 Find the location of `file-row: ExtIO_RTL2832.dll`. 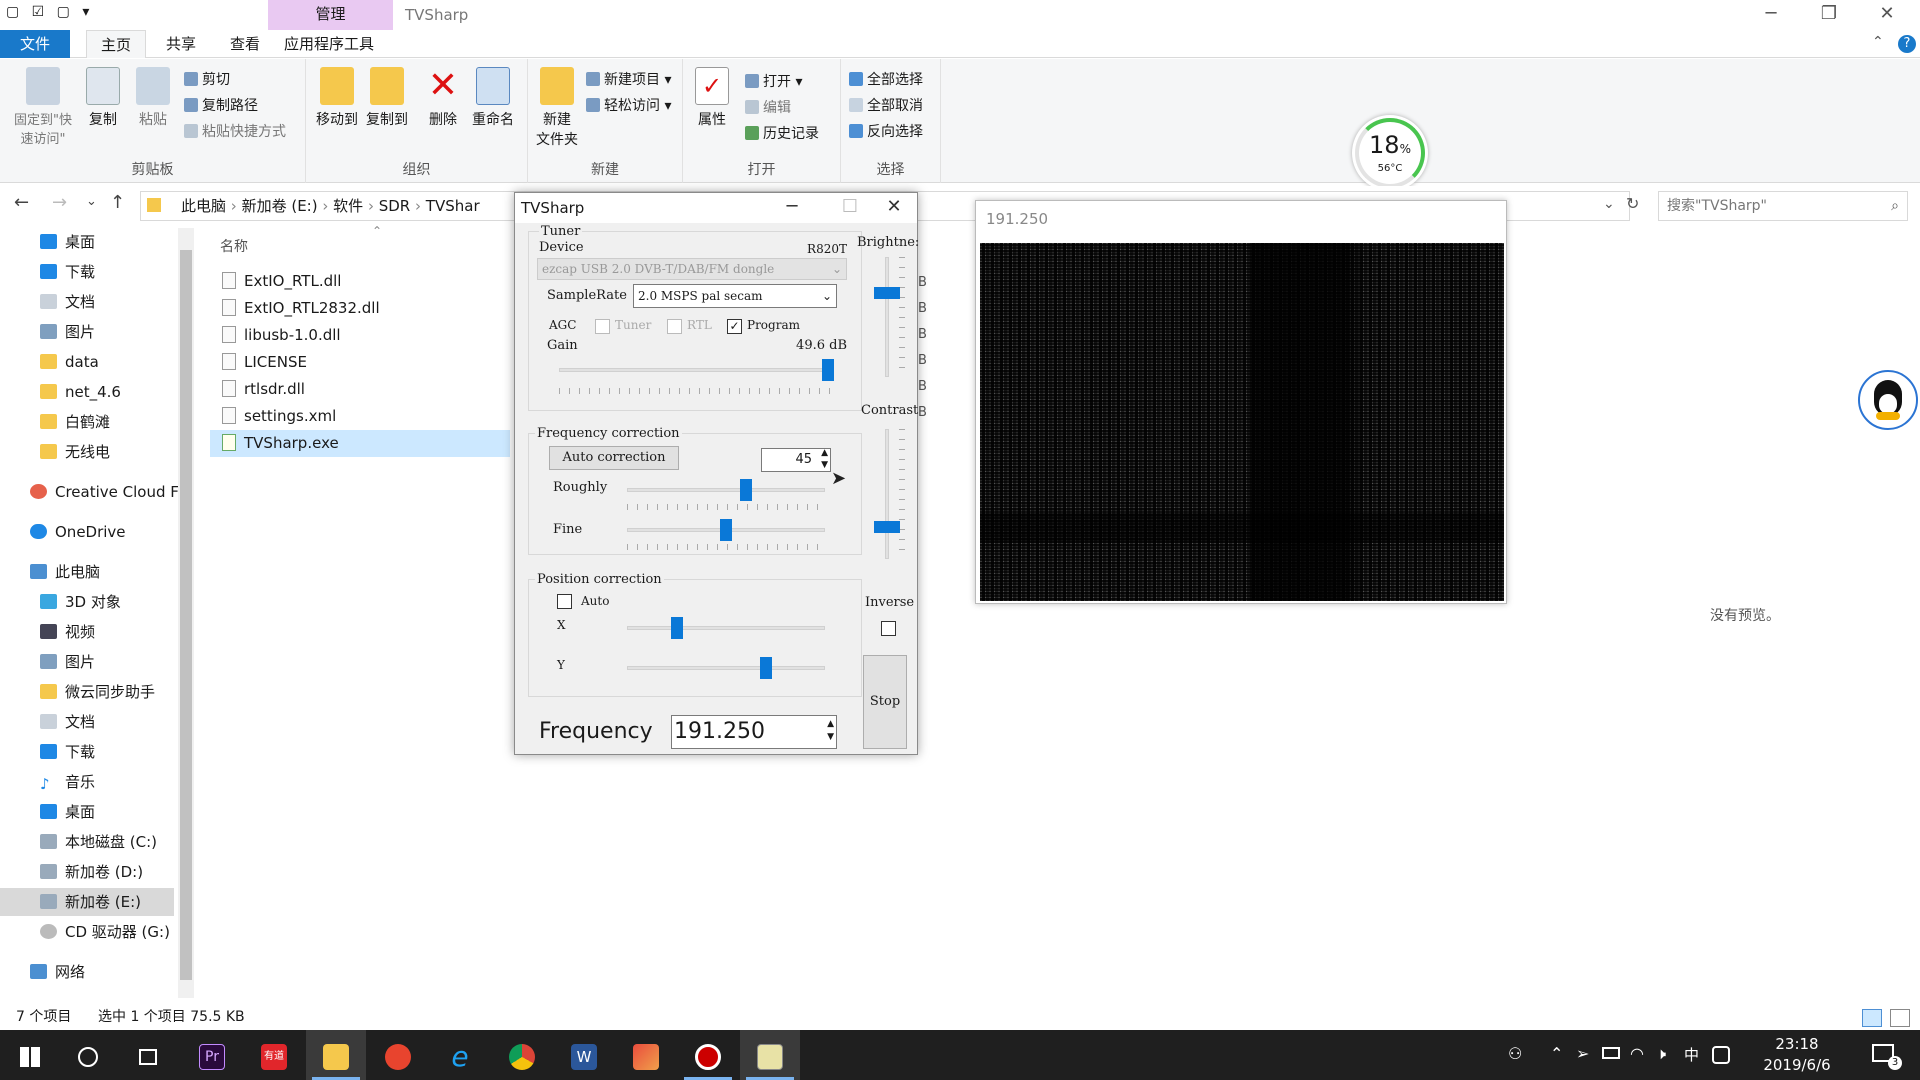

file-row: ExtIO_RTL2832.dll is located at coordinates (360, 308).